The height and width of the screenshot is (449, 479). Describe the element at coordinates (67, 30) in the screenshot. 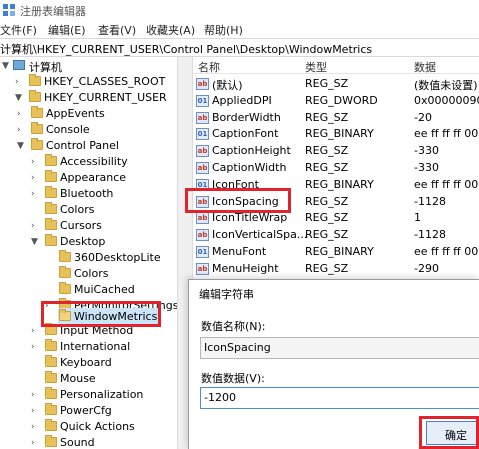

I see `menu-edit: 编辑(E)` at that location.